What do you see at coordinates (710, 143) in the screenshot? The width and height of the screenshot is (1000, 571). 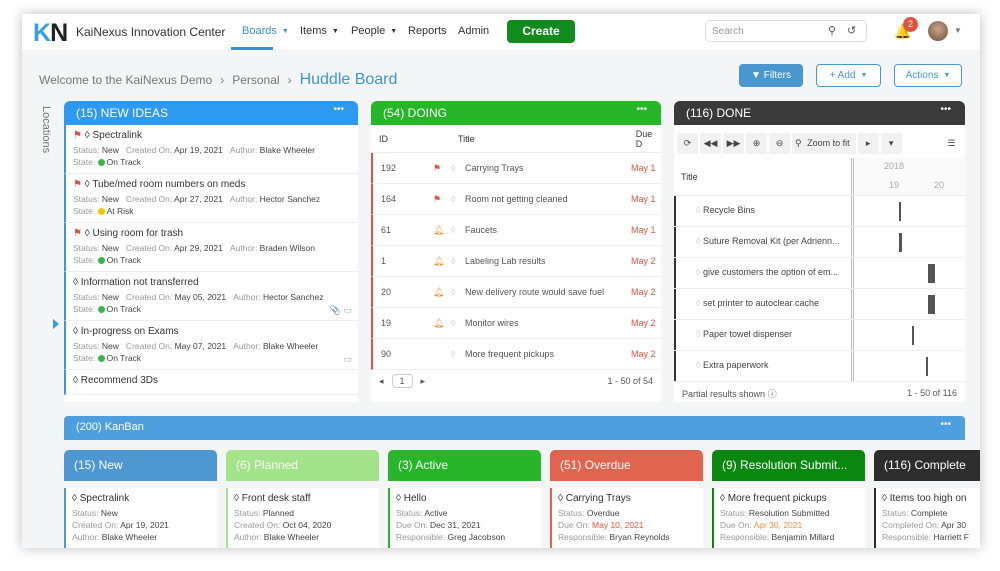 I see `rewind-icon: ◀◀` at bounding box center [710, 143].